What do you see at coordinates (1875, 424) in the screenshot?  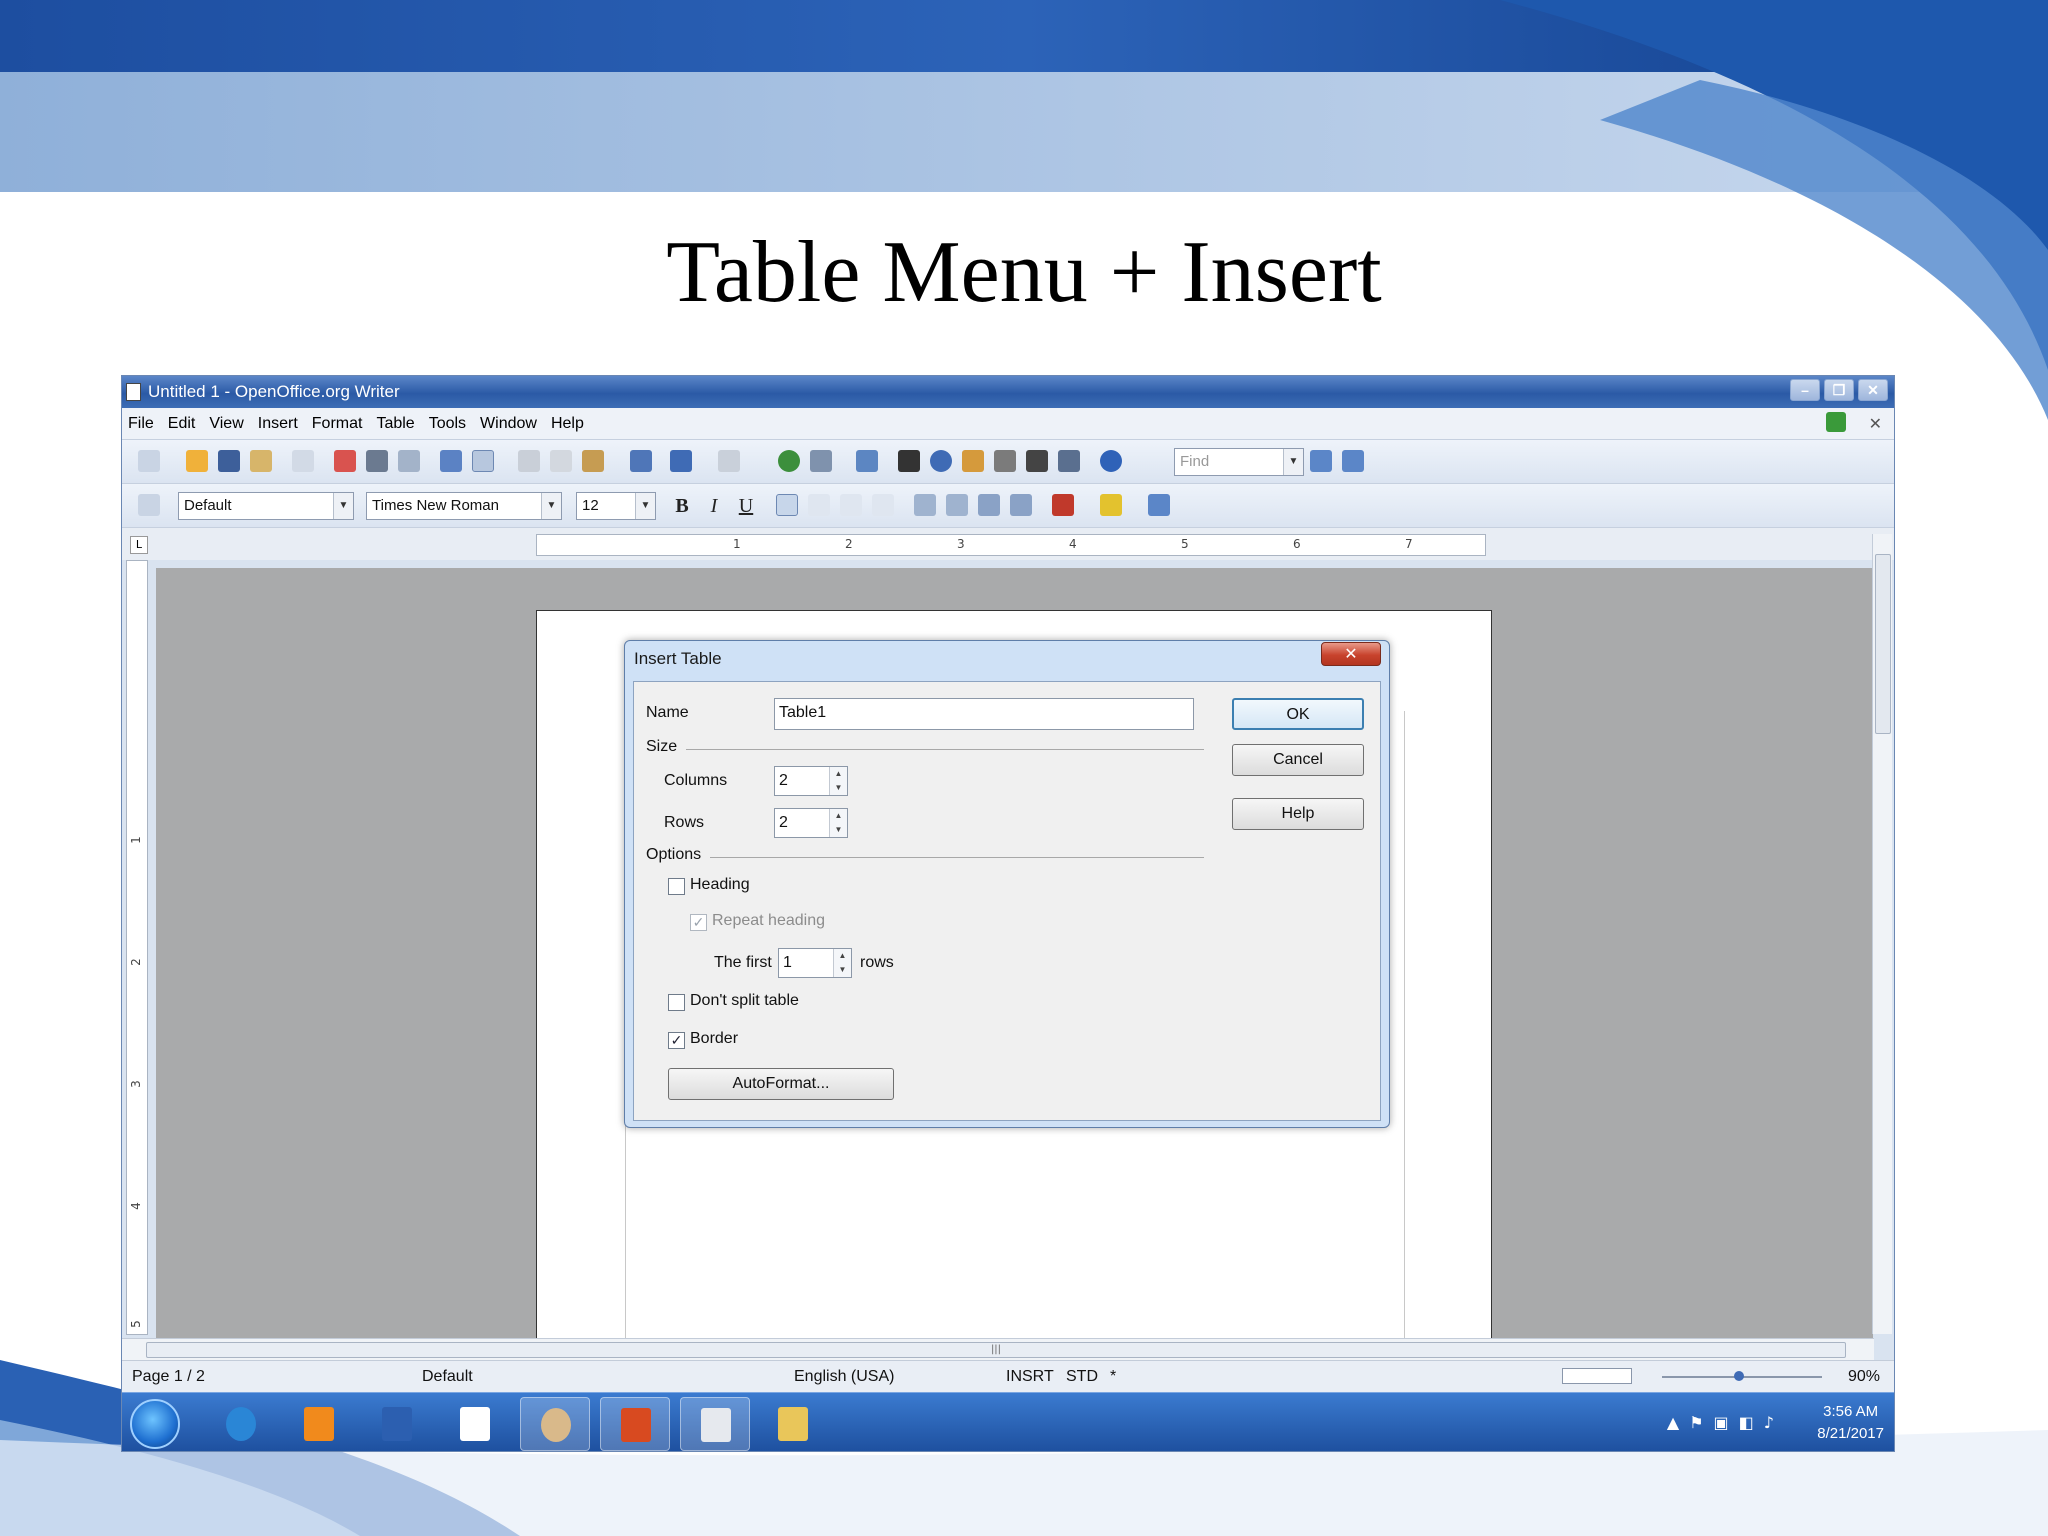 I see `close-document-icon: ✕` at bounding box center [1875, 424].